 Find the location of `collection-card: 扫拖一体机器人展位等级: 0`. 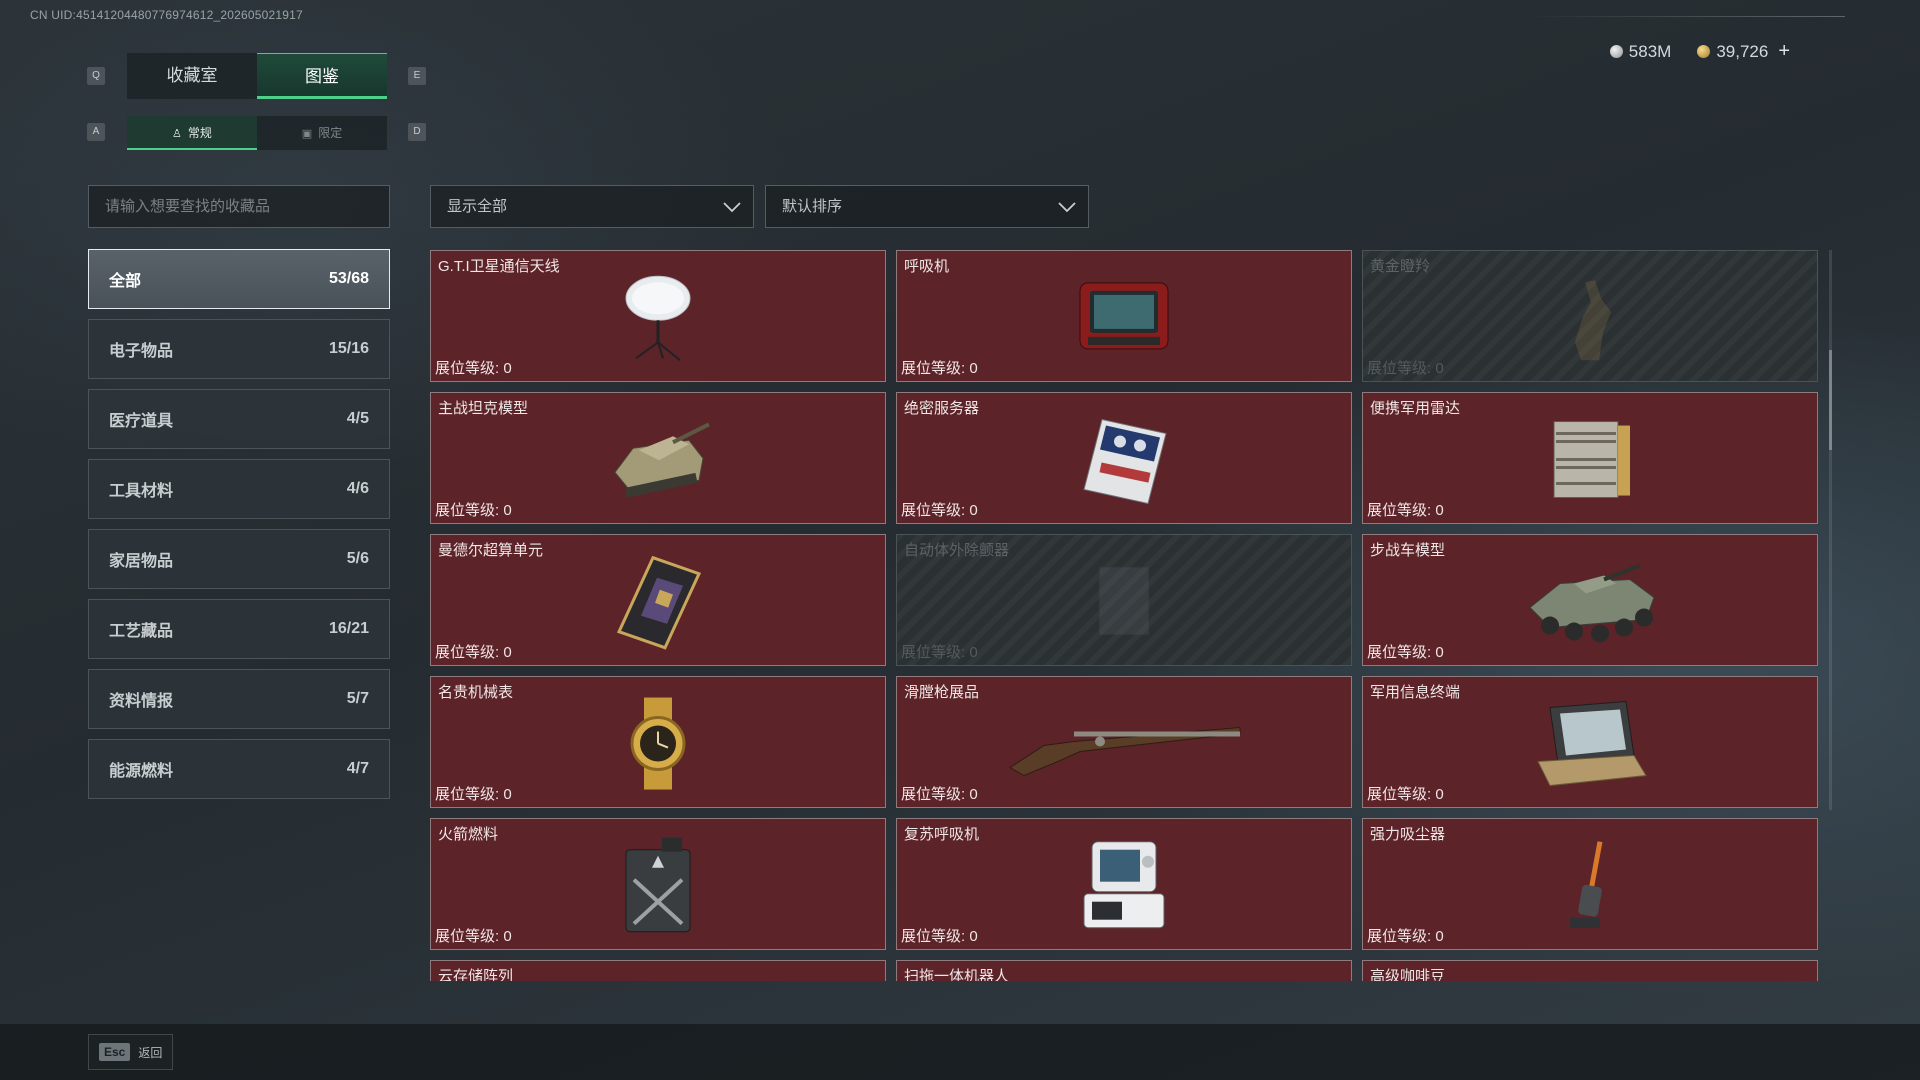

collection-card: 扫拖一体机器人展位等级: 0 is located at coordinates (1124, 970).